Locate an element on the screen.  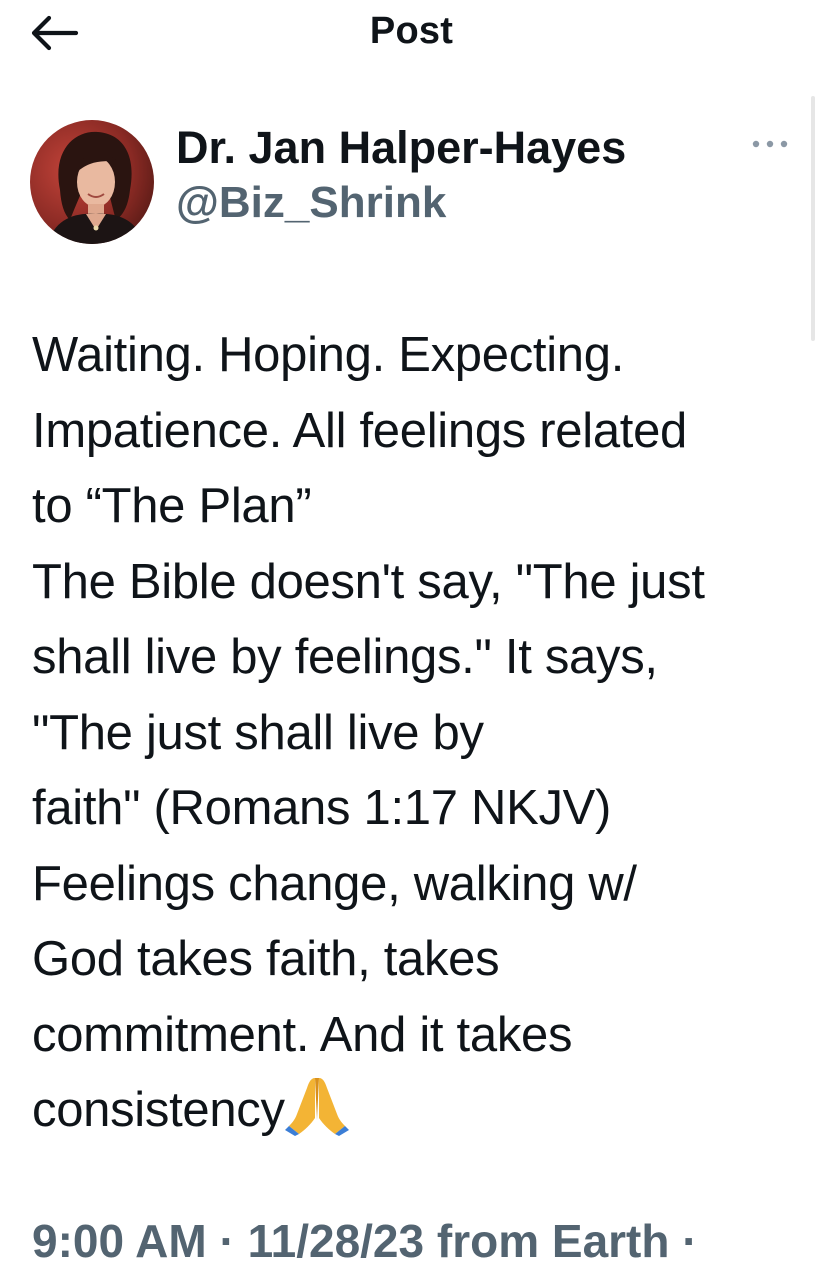
profile-photo is located at coordinates (92, 182).